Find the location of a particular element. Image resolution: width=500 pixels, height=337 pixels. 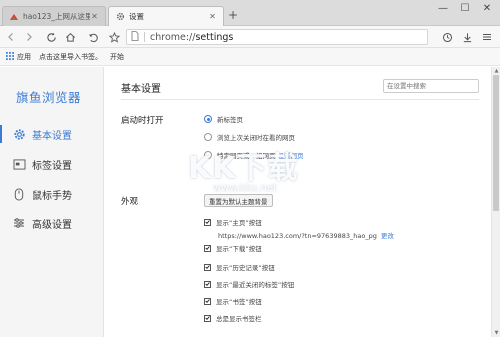

back-button is located at coordinates (11, 37).